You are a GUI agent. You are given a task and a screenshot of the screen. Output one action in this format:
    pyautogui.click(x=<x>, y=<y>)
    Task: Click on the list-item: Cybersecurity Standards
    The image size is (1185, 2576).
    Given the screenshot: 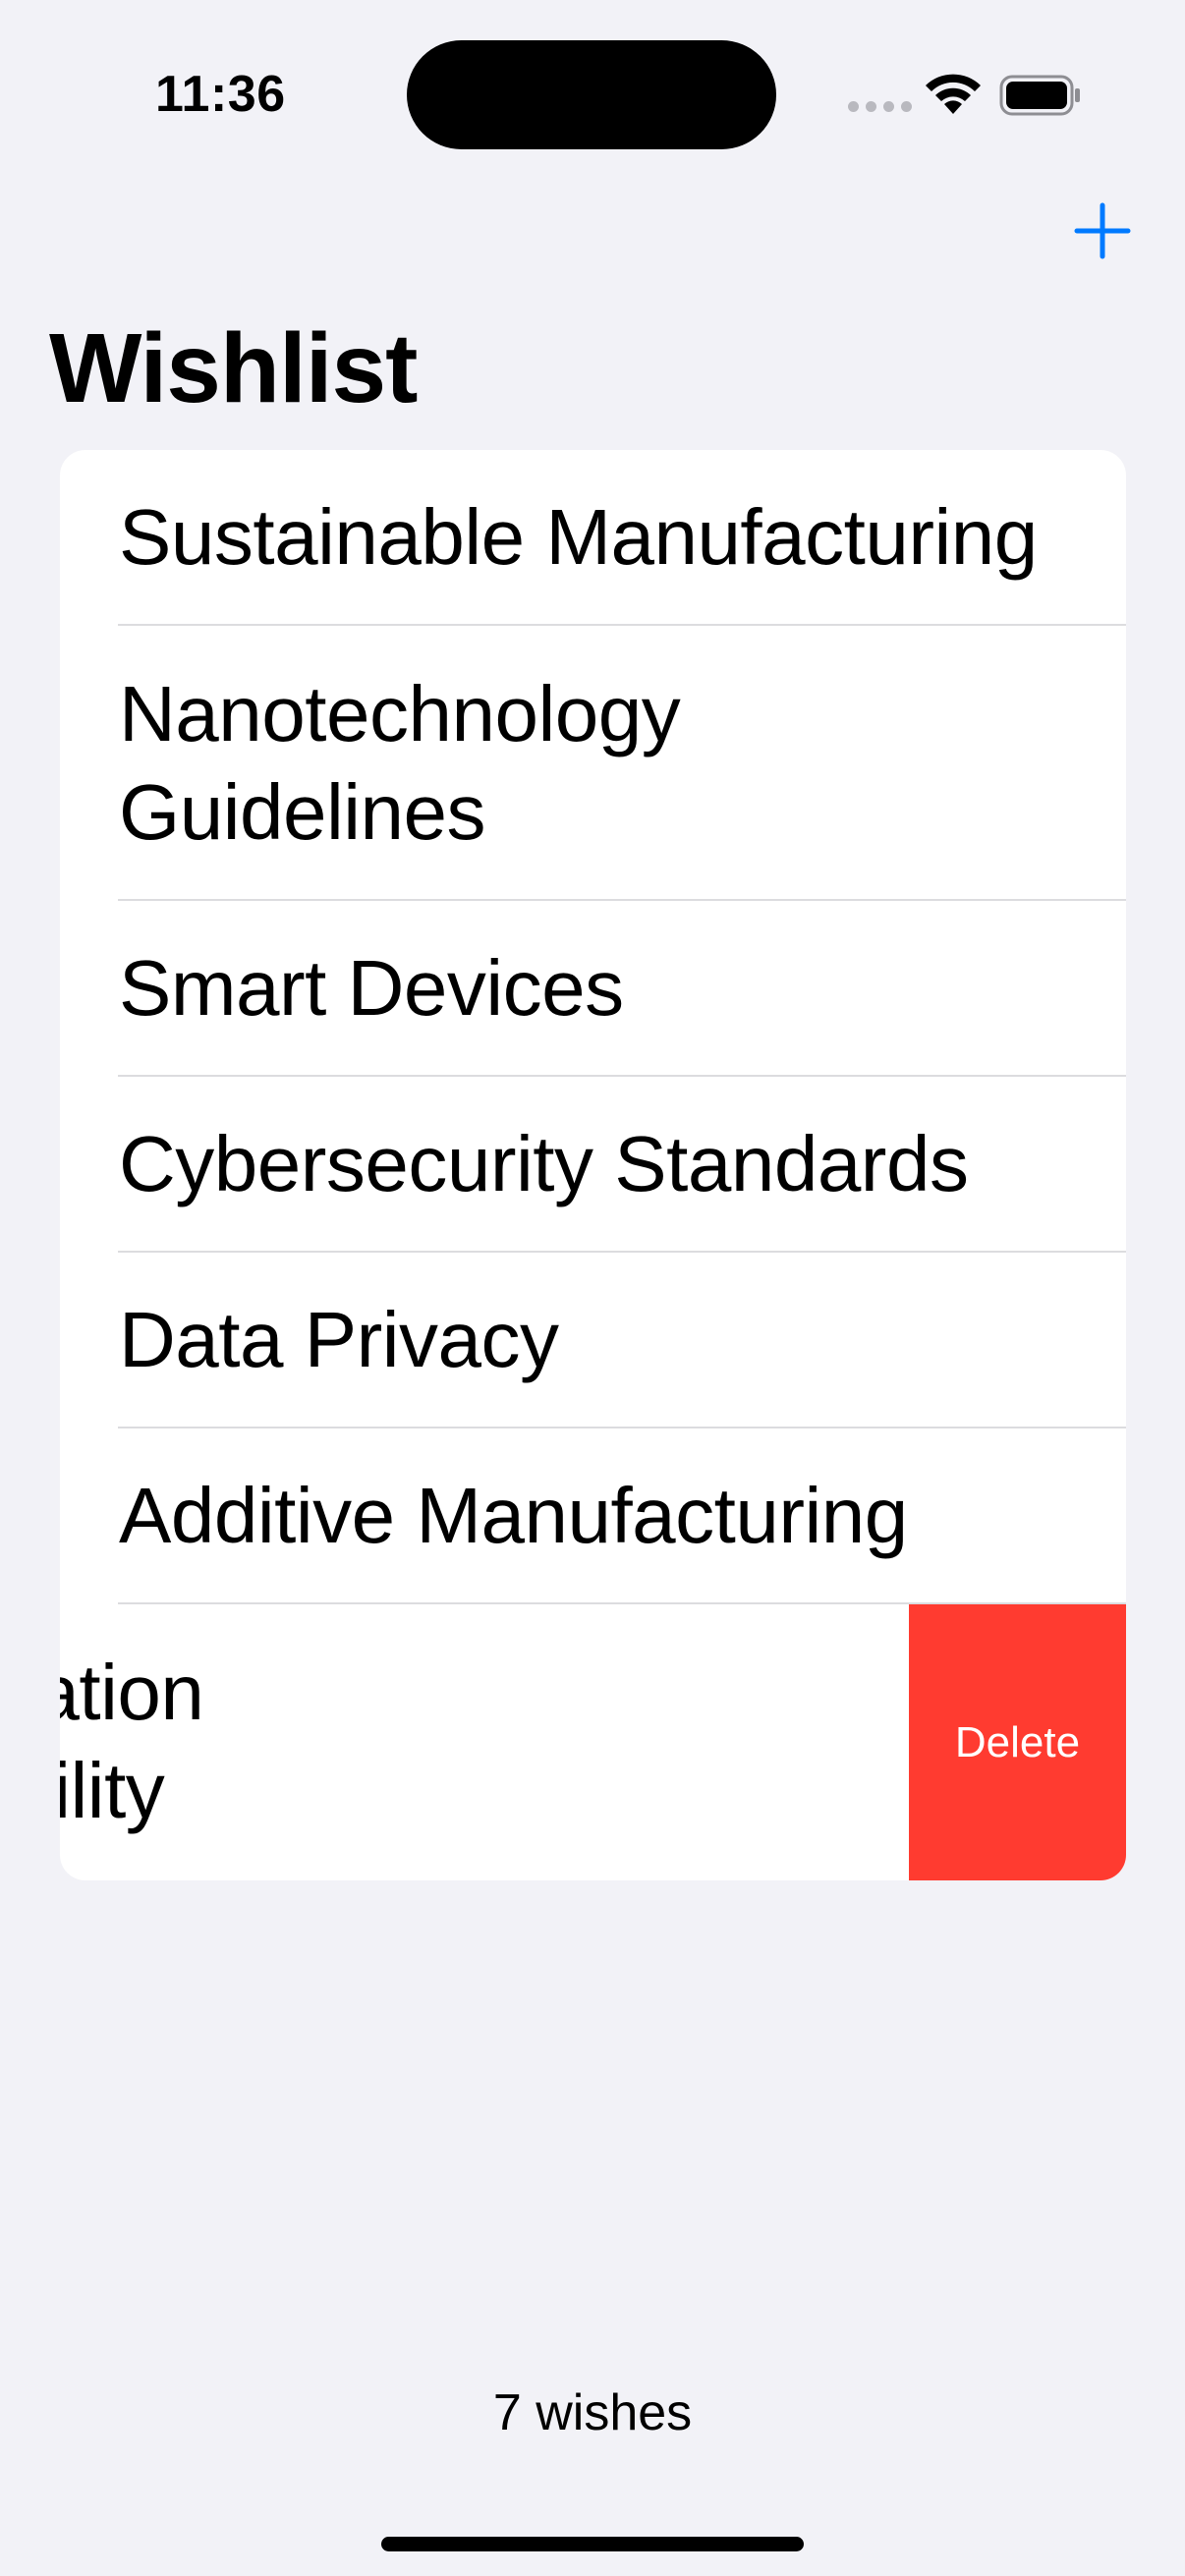 What is the action you would take?
    pyautogui.click(x=593, y=1164)
    